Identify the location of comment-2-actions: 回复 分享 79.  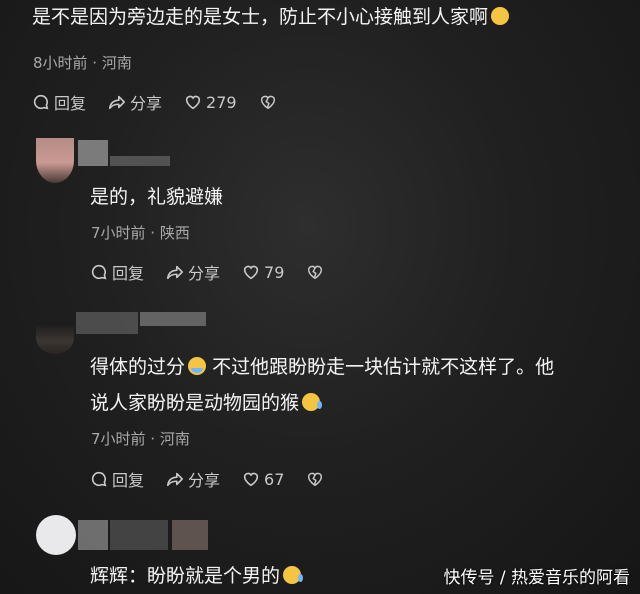
(218, 272).